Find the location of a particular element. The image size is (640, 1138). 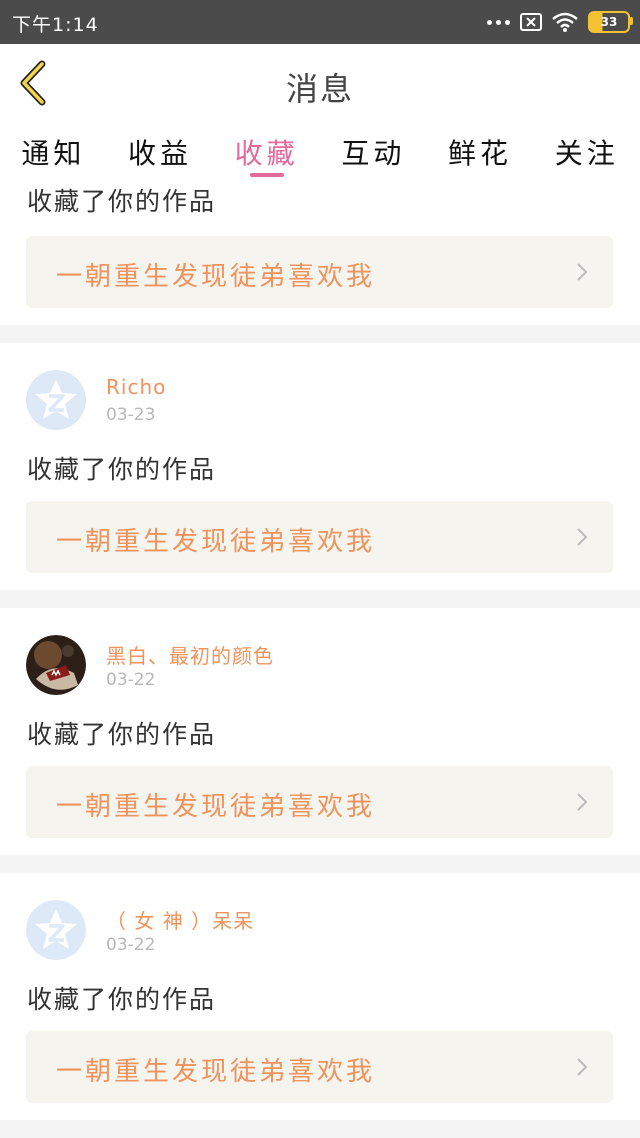

battery-icon: 33 is located at coordinates (610, 22).